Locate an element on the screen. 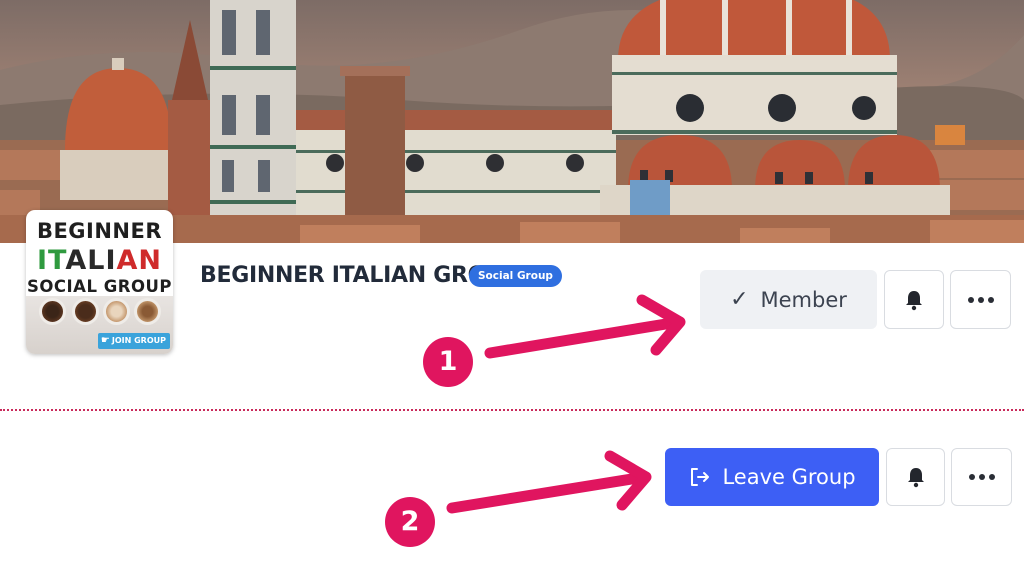 The image size is (1024, 576). arrow-2-shaft is located at coordinates (545, 493).